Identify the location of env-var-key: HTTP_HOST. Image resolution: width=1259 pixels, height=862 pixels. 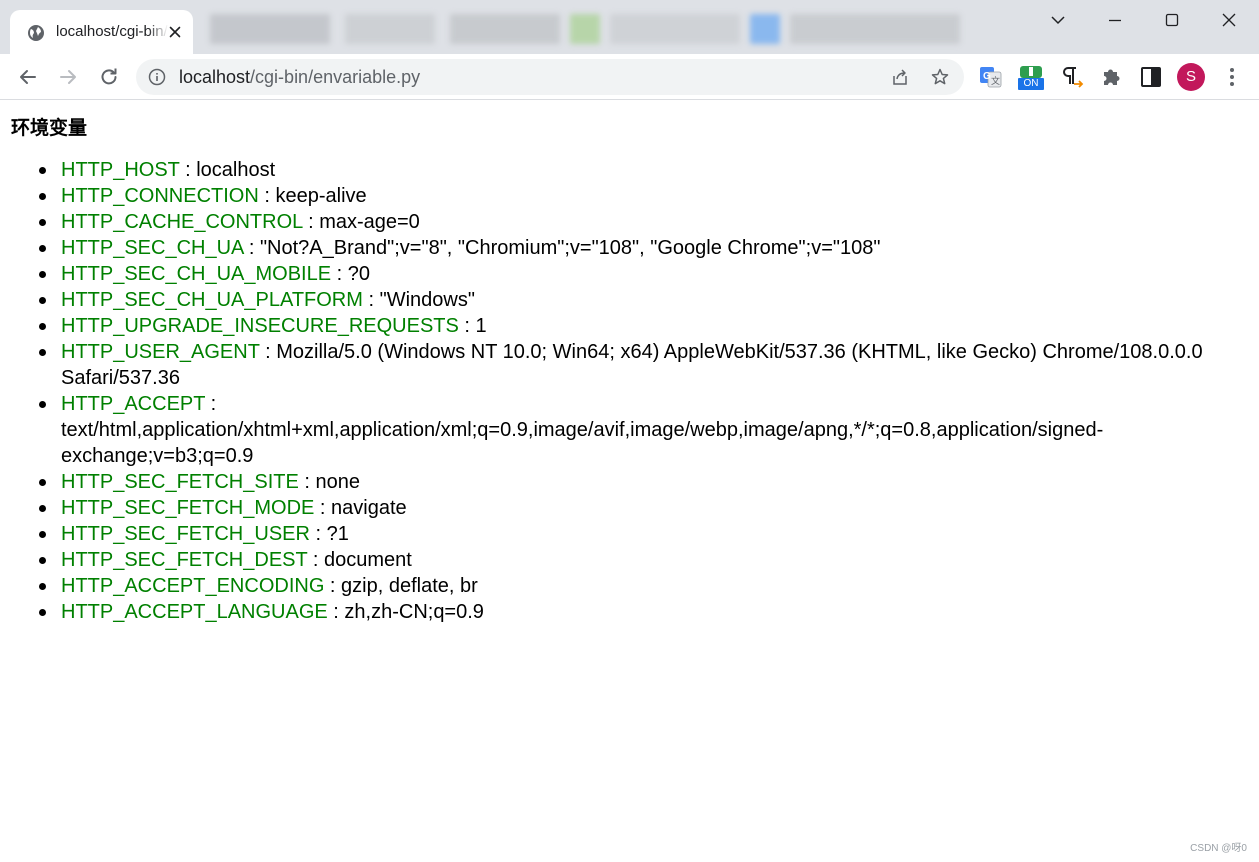
(120, 170).